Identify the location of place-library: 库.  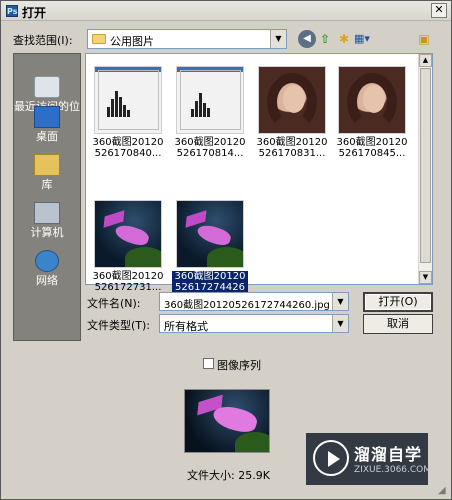
(47, 172).